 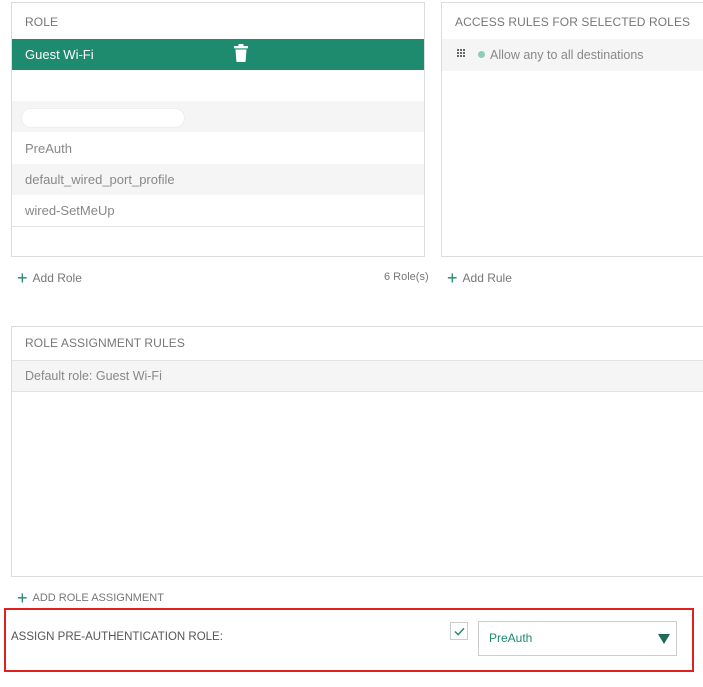 I want to click on role-count: 6 Role(s), so click(x=406, y=277).